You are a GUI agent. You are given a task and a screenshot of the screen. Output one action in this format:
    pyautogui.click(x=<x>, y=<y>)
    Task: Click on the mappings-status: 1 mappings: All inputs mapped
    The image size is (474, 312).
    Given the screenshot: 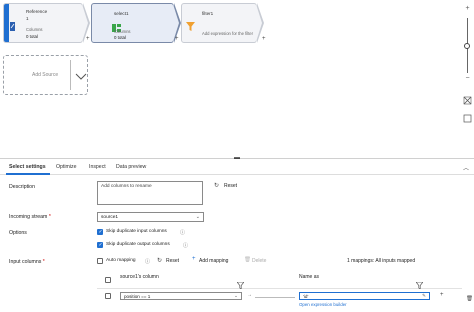 What is the action you would take?
    pyautogui.click(x=381, y=261)
    